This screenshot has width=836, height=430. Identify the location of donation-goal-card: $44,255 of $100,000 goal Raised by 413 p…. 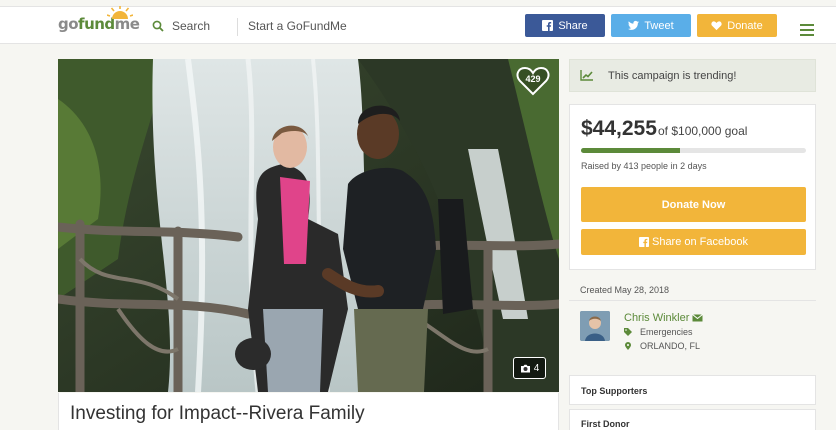
(692, 187).